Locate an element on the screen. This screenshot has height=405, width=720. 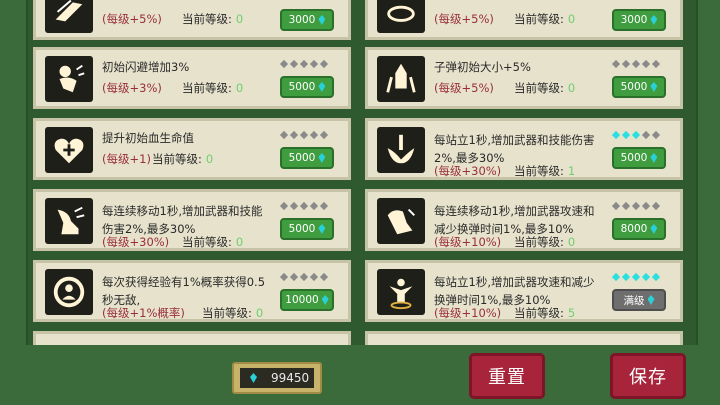
upgrade-level: 当前等级: 5 is located at coordinates (545, 313).